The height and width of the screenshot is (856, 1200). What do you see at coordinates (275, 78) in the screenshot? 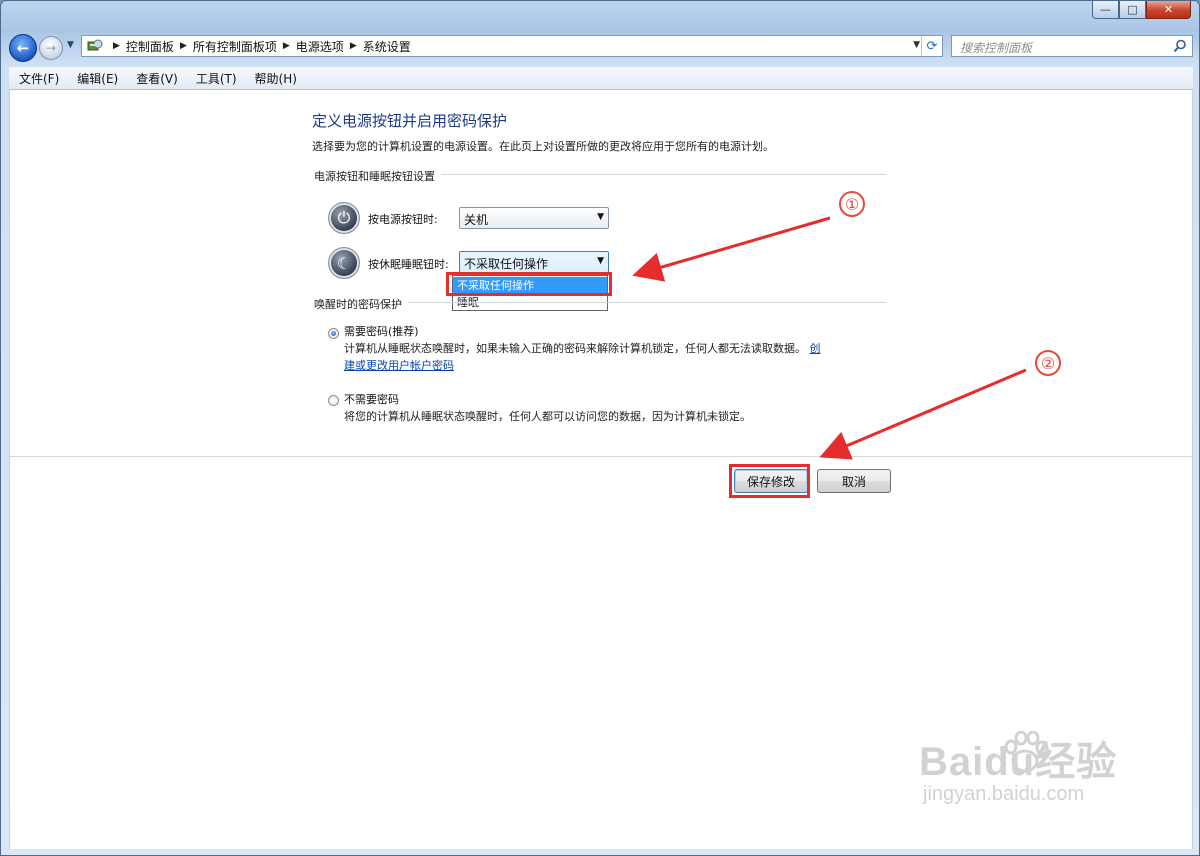
I see `menu-help: 帮助(H)` at bounding box center [275, 78].